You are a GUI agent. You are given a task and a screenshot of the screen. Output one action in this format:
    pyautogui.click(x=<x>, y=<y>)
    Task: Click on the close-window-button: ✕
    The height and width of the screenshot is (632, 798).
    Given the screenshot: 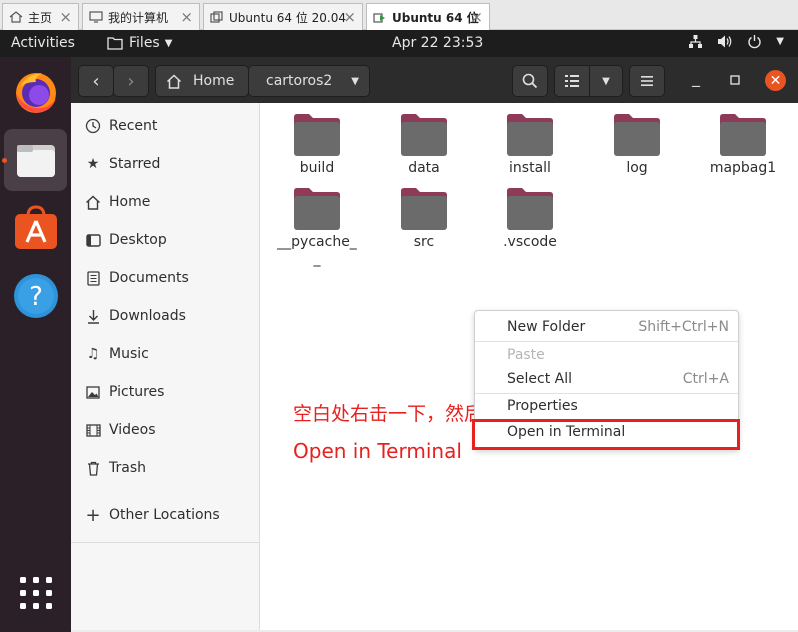 What is the action you would take?
    pyautogui.click(x=775, y=80)
    